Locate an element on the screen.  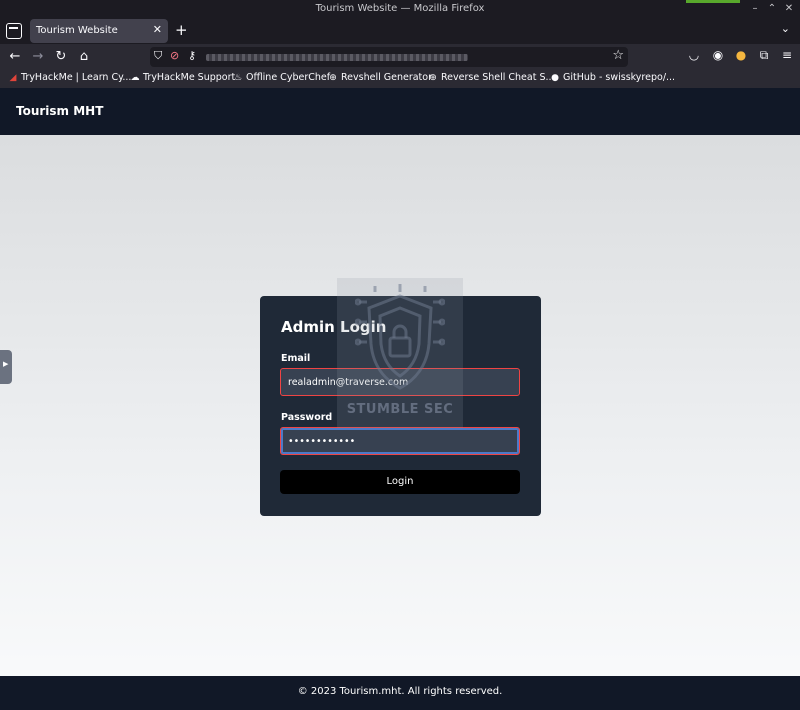
home-icon: ⌂ is located at coordinates (84, 57).